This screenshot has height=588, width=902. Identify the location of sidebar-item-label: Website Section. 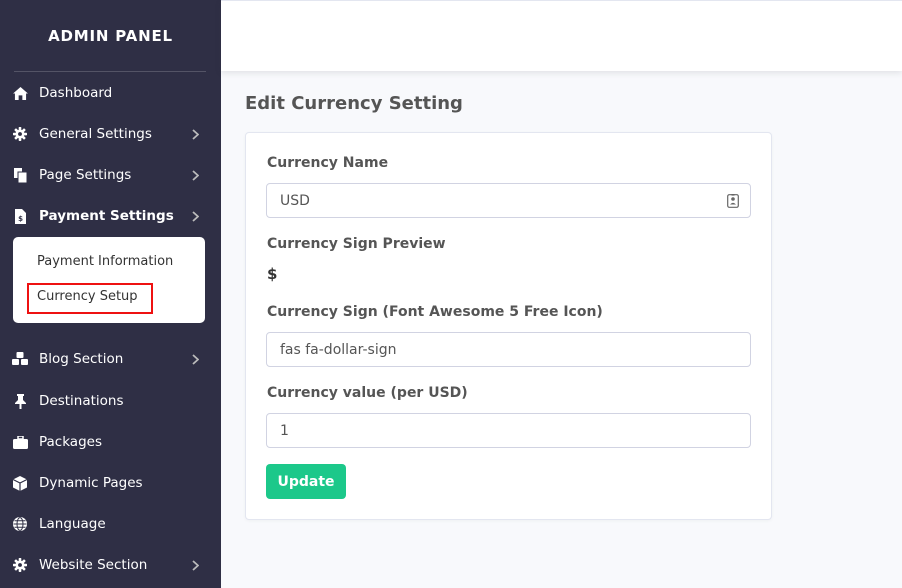
(93, 565).